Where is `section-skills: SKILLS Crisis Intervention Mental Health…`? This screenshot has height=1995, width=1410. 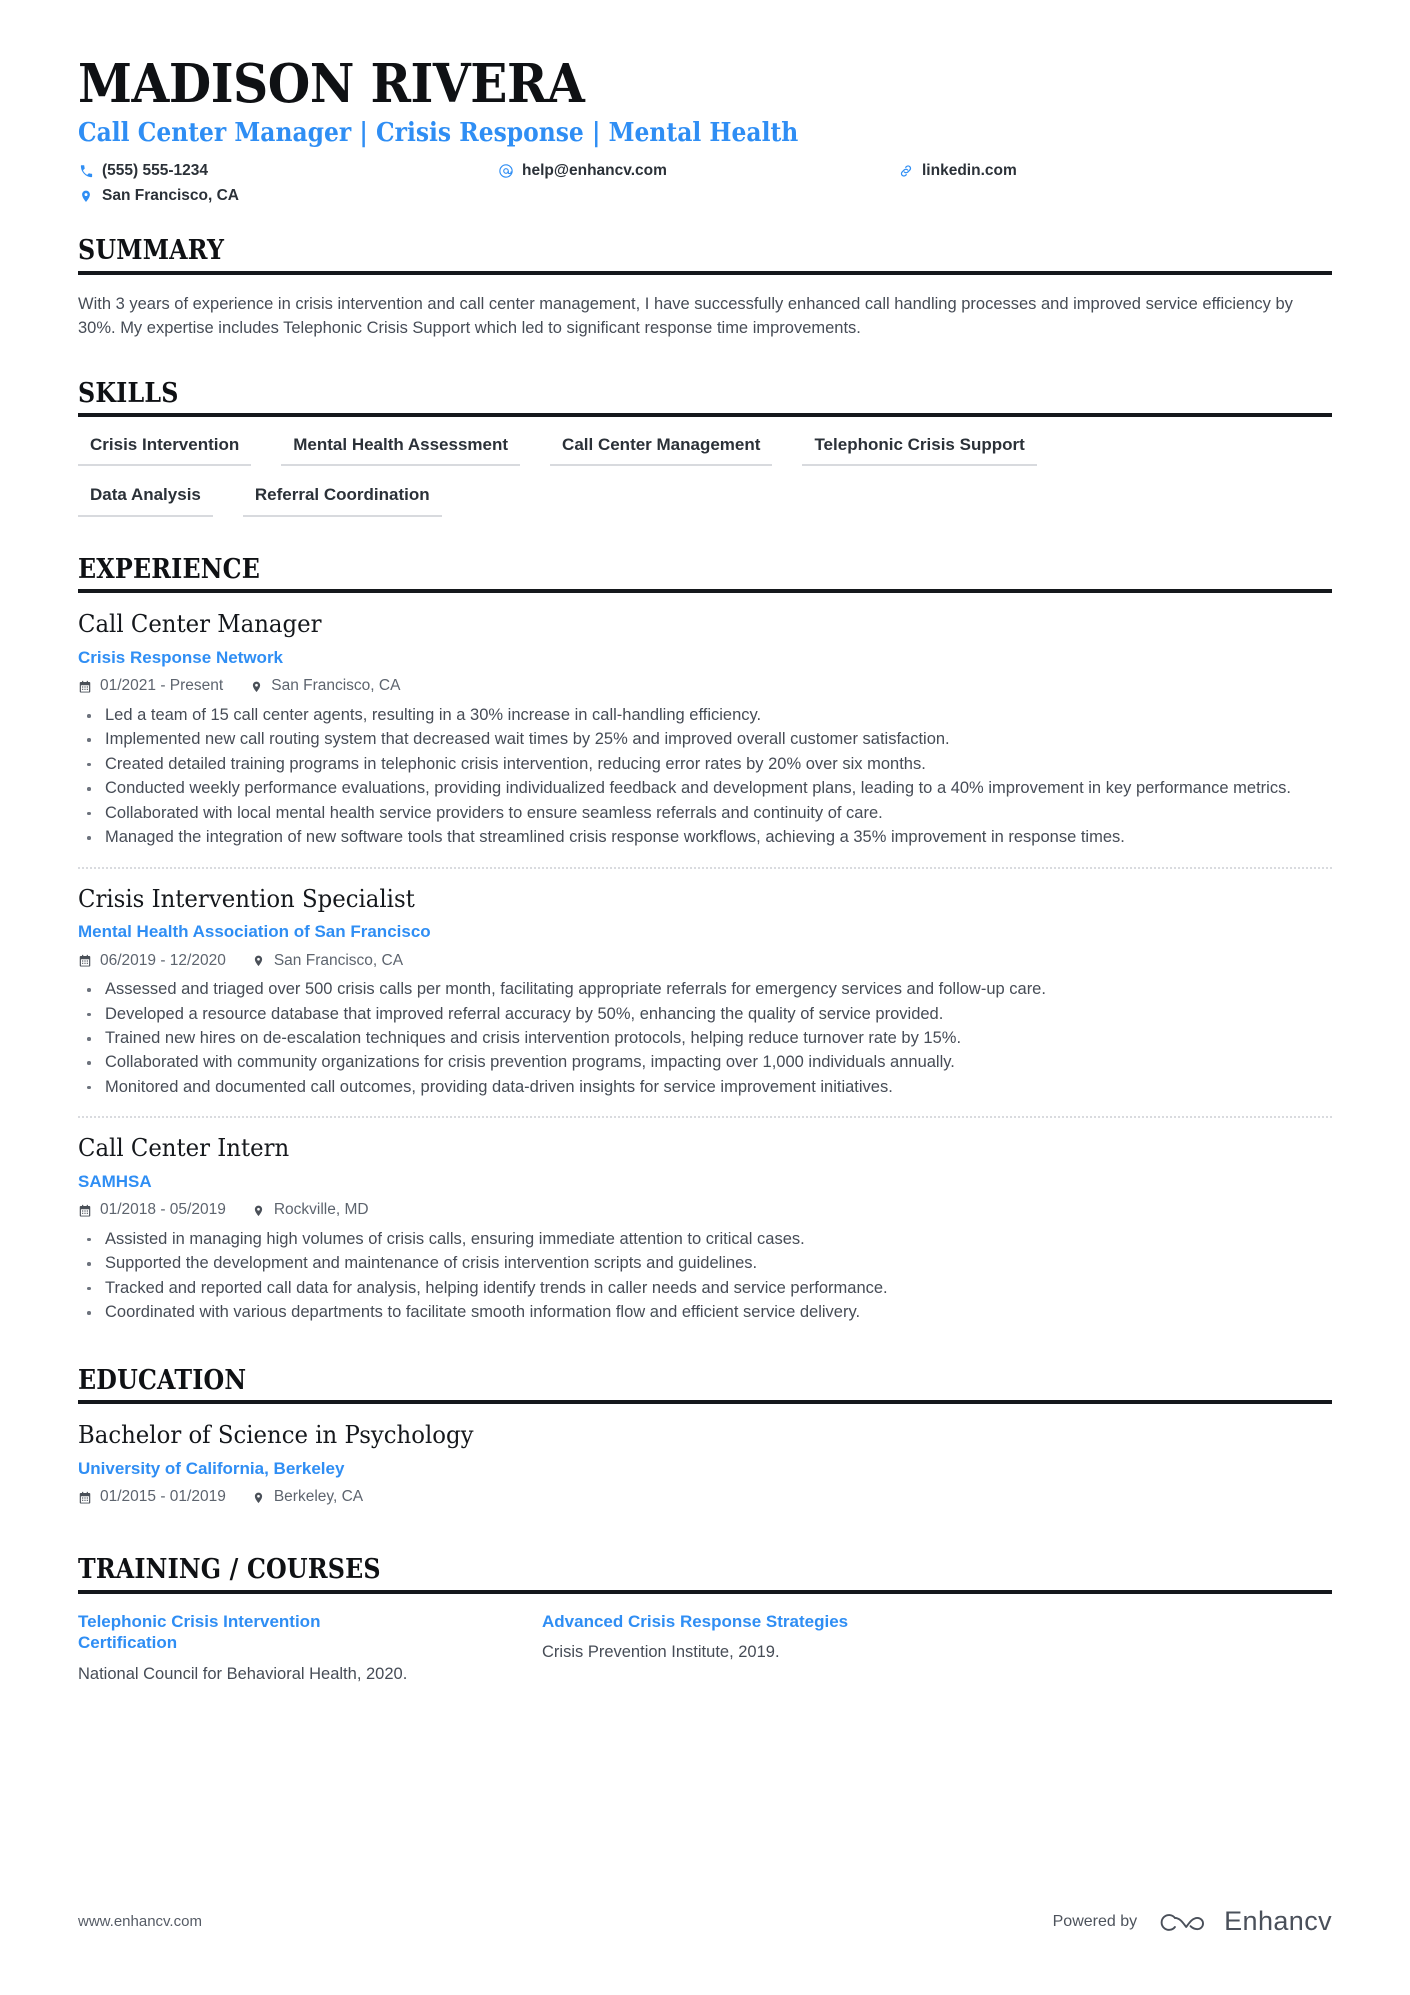 section-skills: SKILLS Crisis Intervention Mental Health… is located at coordinates (705, 447).